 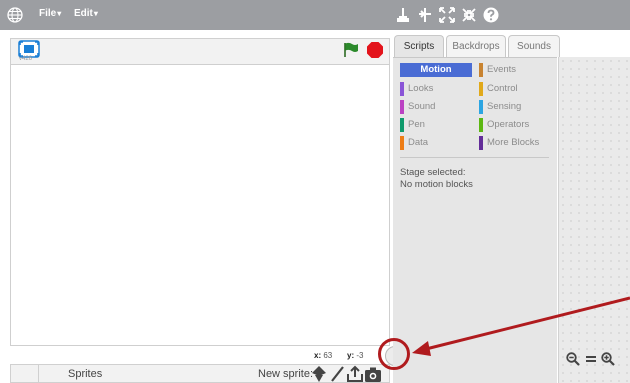 I want to click on category-sound-label: Sound, so click(x=422, y=106).